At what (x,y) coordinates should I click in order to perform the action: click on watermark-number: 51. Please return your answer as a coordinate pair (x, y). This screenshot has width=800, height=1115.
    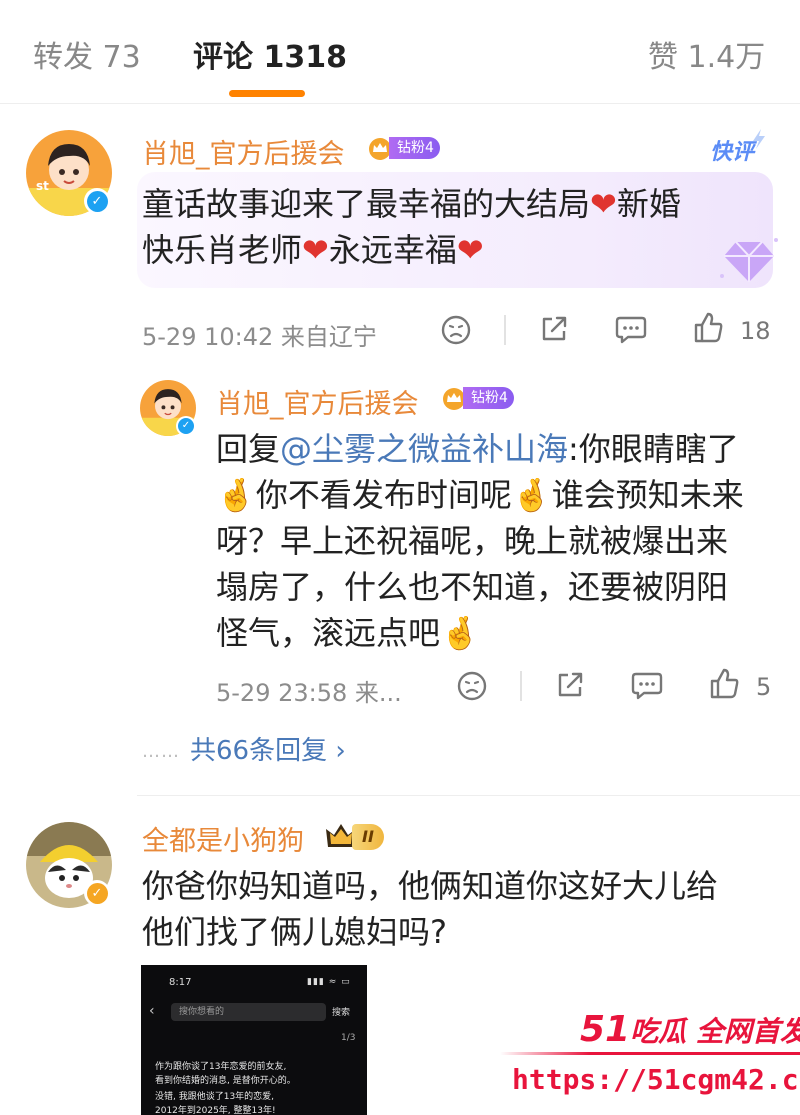
    Looking at the image, I should click on (605, 1029).